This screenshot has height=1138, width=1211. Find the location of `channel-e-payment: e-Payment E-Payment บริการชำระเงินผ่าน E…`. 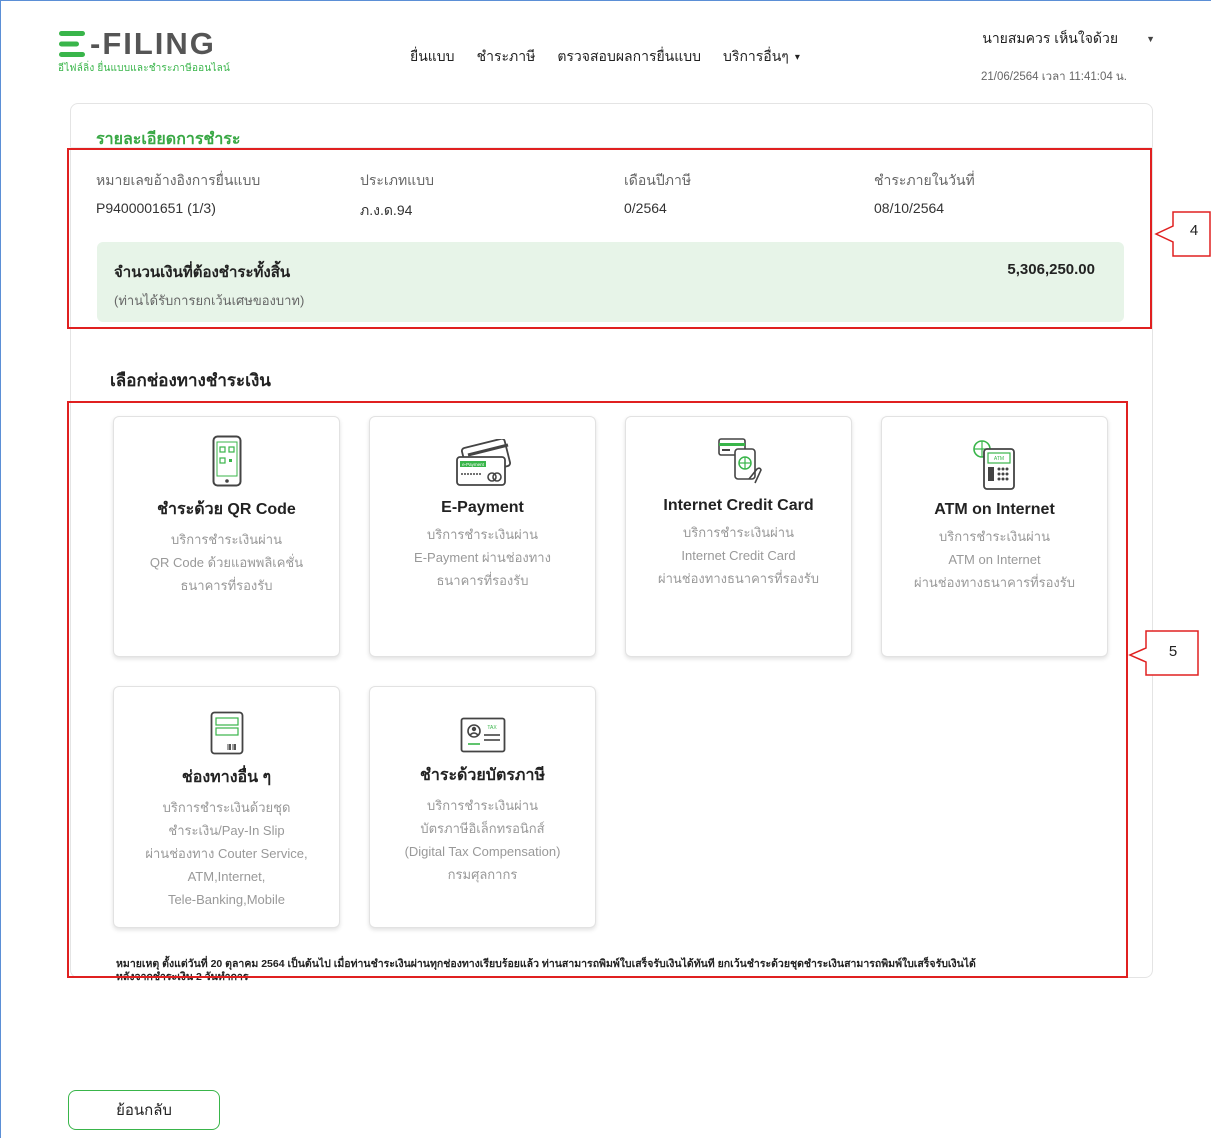

channel-e-payment: e-Payment E-Payment บริการชำระเงินผ่าน E… is located at coordinates (482, 536).